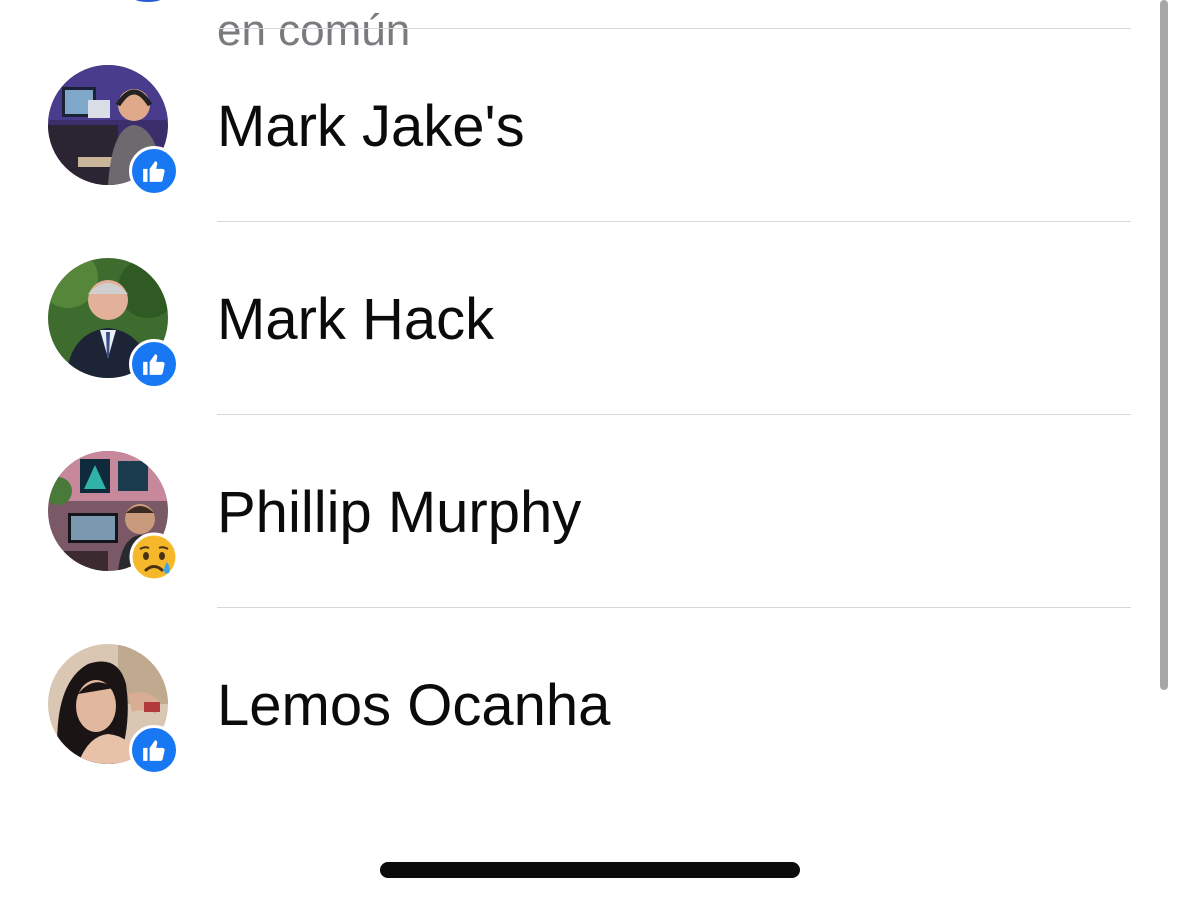 This screenshot has width=1179, height=902. What do you see at coordinates (356, 319) in the screenshot?
I see `person-name: Mark Hack` at bounding box center [356, 319].